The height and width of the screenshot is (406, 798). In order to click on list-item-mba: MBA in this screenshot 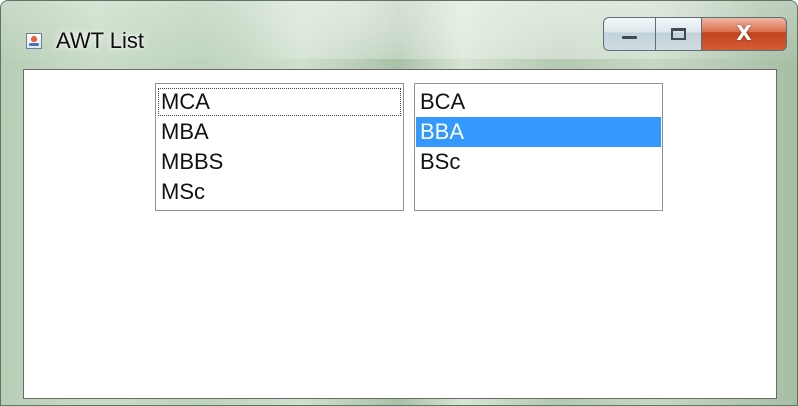, I will do `click(279, 132)`.